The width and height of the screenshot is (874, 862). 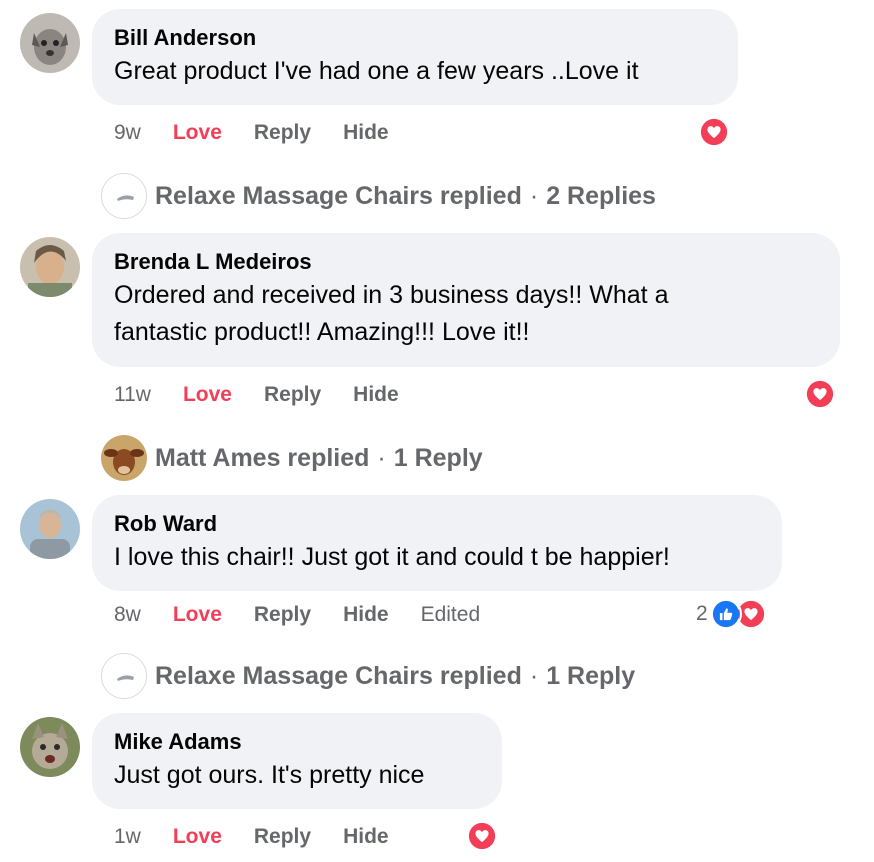 I want to click on avatar-rob-ward, so click(x=50, y=529).